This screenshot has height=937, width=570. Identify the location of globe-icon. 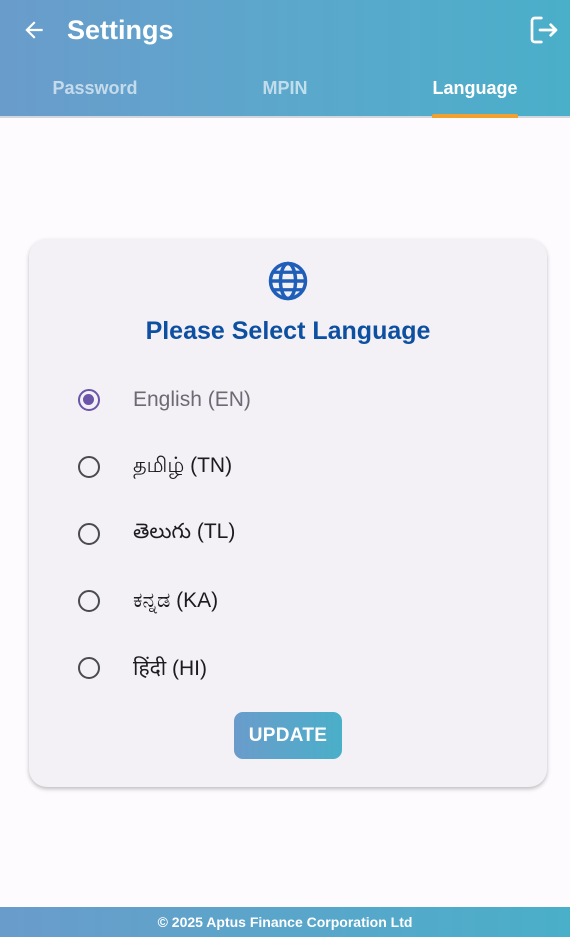
(288, 281).